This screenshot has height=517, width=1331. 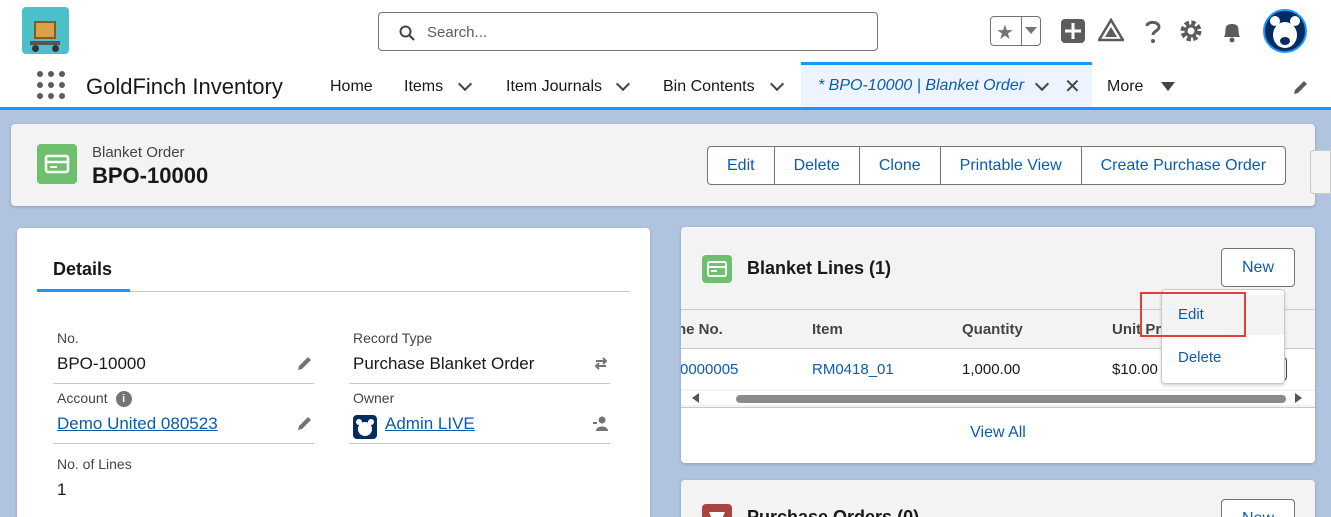 I want to click on owner-link: Admin LIVE, so click(x=430, y=424).